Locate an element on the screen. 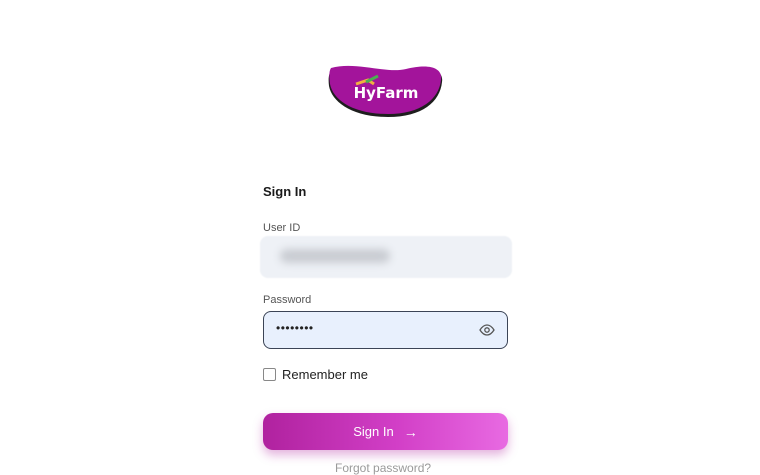 The image size is (760, 475). sign-in-button: Sign In → is located at coordinates (385, 431).